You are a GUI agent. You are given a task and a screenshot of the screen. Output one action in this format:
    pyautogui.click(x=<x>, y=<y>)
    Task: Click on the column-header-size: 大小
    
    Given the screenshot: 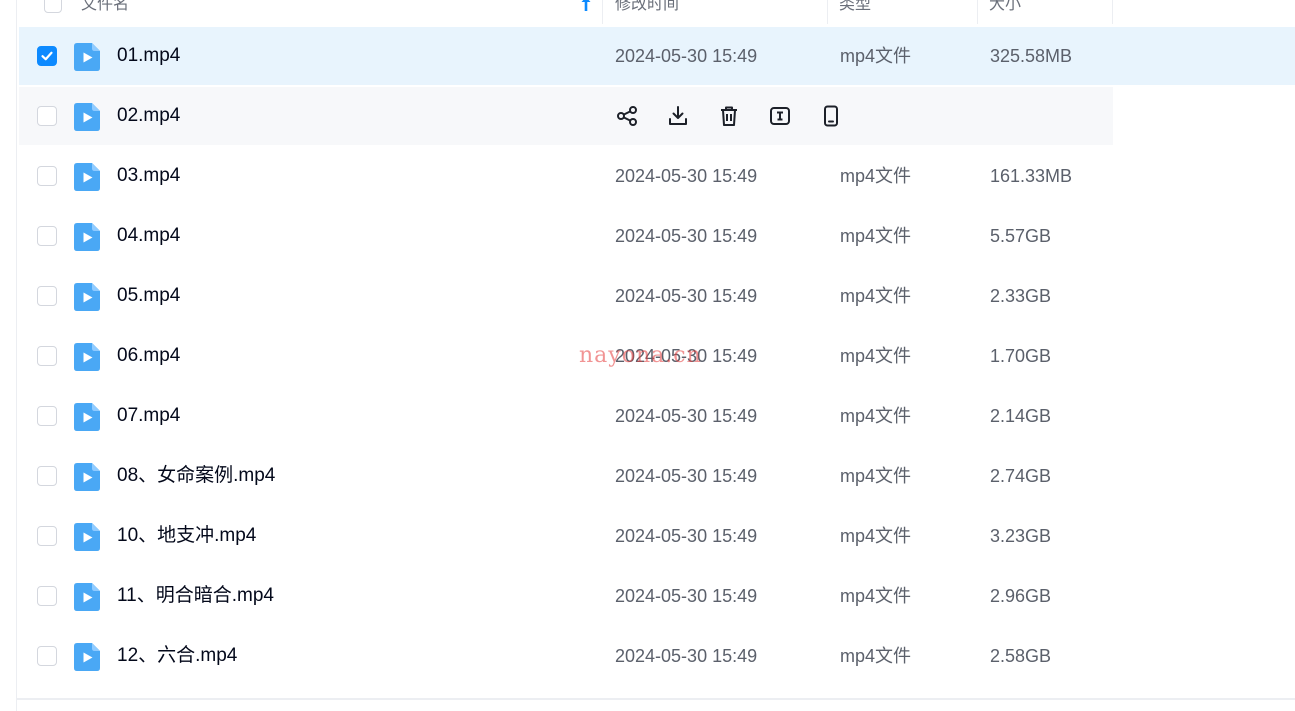 What is the action you would take?
    pyautogui.click(x=1005, y=12)
    